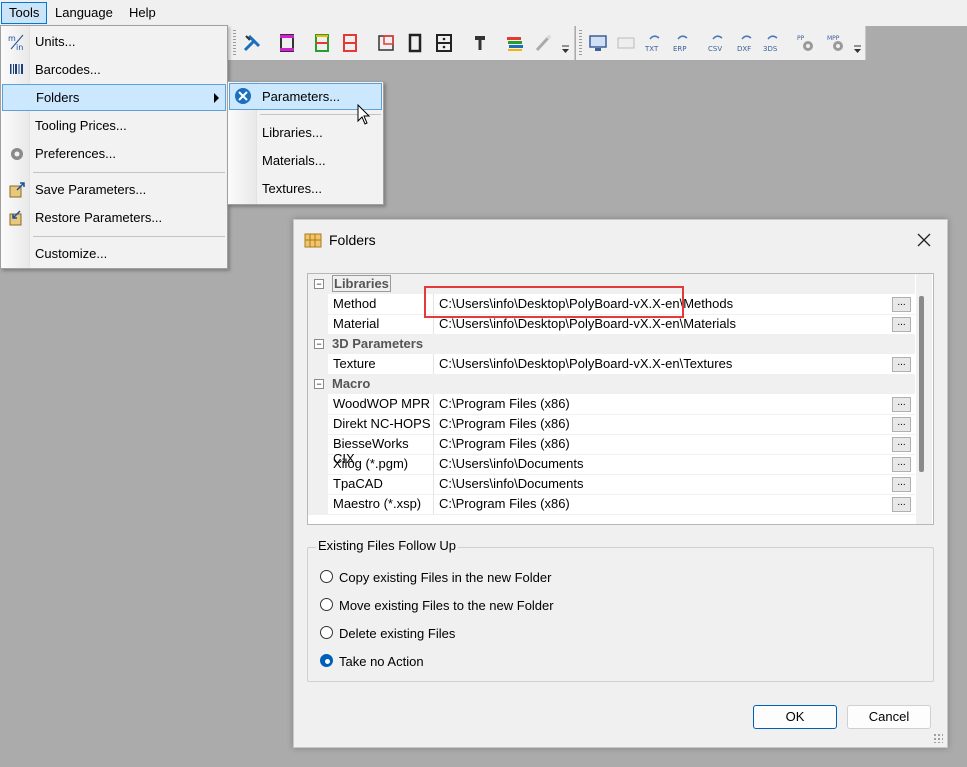 The image size is (967, 767). What do you see at coordinates (833, 38) in the screenshot?
I see `mpp-label: MPP` at bounding box center [833, 38].